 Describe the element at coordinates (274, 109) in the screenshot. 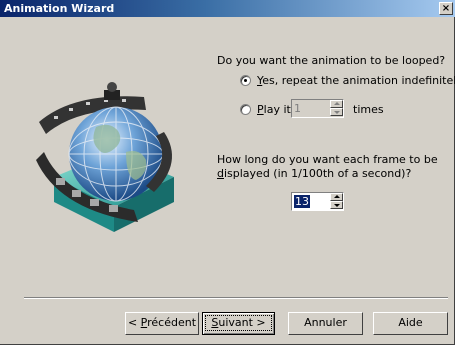

I see `radio-play-label: Play it` at that location.